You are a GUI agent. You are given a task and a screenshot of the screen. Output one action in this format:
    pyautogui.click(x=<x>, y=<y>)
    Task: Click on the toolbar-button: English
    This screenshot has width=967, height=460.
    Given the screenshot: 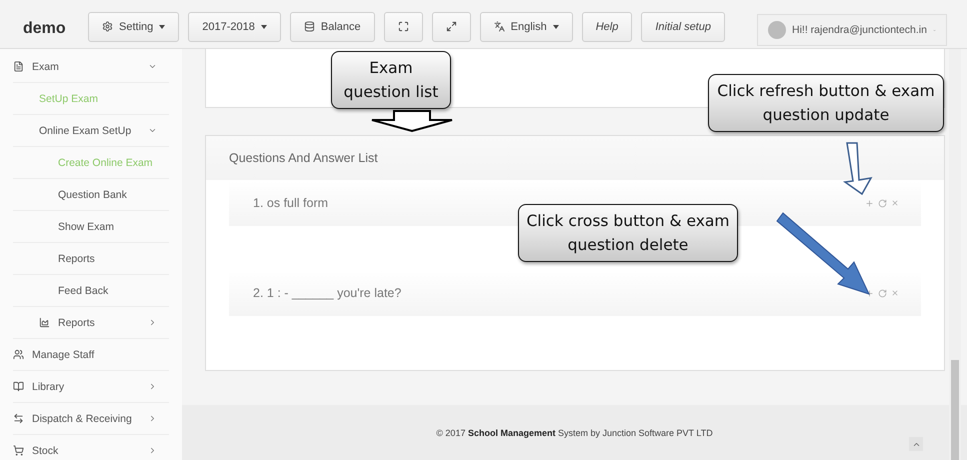 What is the action you would take?
    pyautogui.click(x=526, y=27)
    